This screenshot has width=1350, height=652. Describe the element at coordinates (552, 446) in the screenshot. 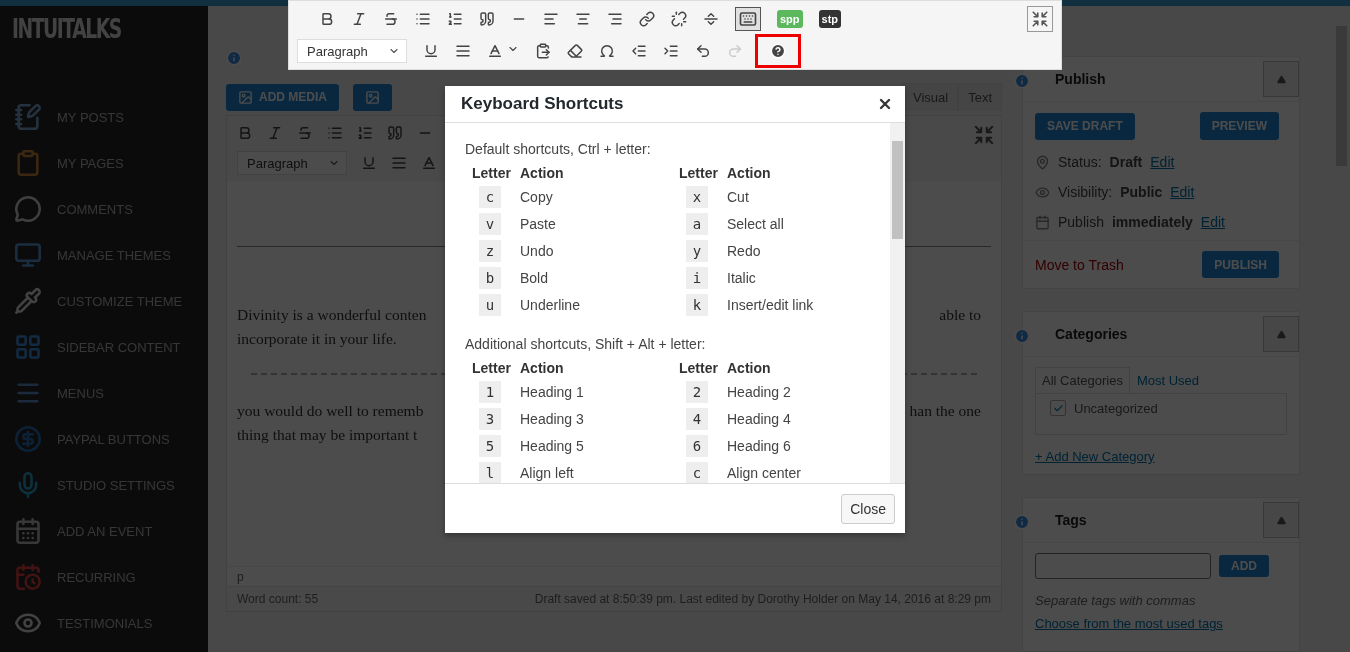

I see `shortcut-action: Heading 5` at that location.